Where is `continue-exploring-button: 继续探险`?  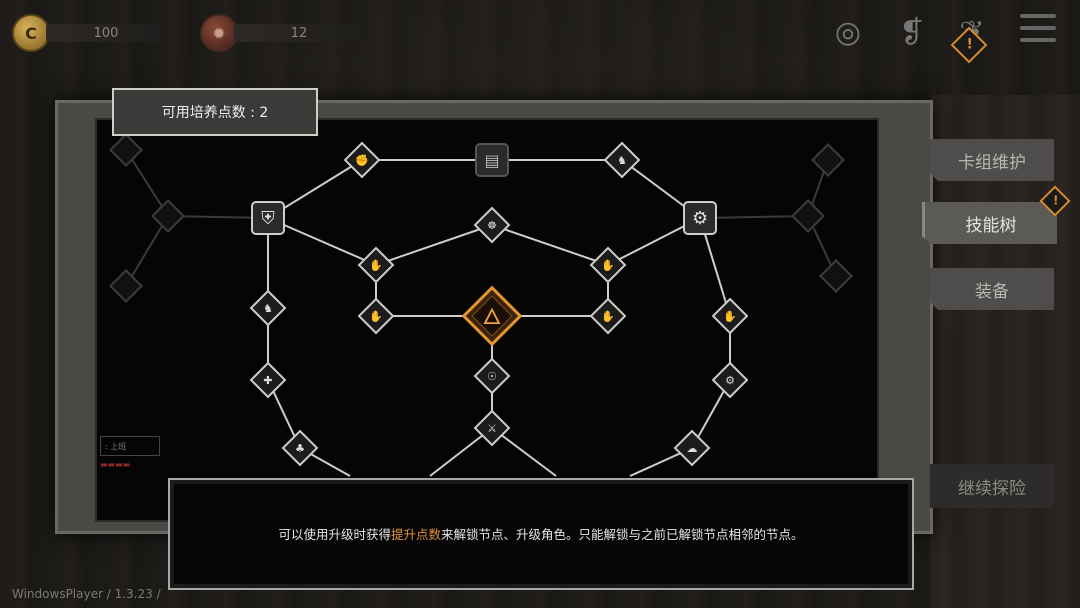 continue-exploring-button: 继续探险 is located at coordinates (992, 486).